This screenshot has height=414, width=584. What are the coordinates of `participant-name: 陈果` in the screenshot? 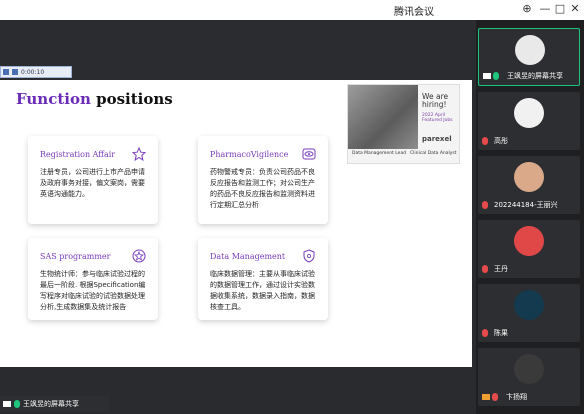 It's located at (501, 333).